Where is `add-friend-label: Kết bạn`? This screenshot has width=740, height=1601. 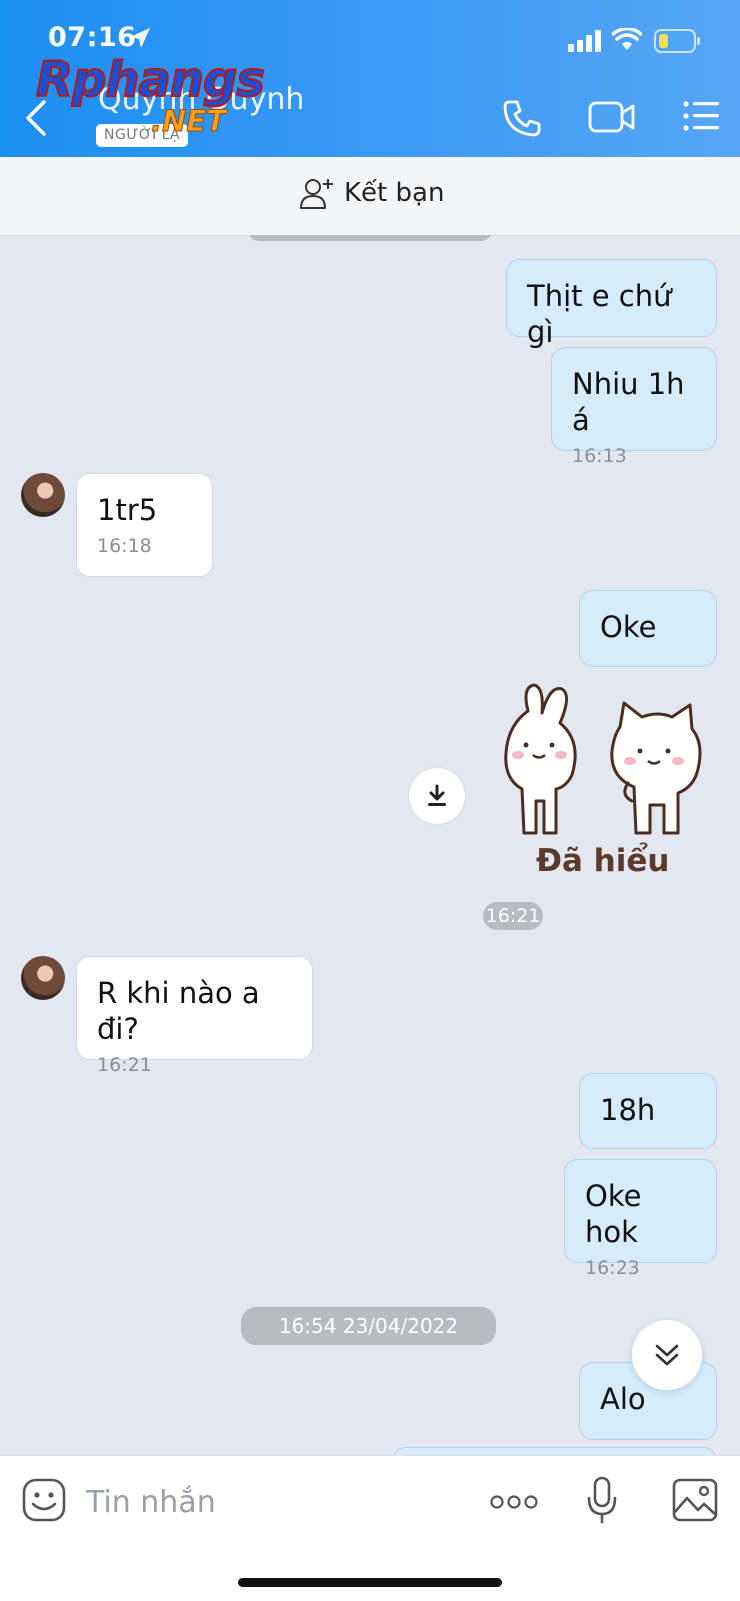
add-friend-label: Kết bạn is located at coordinates (394, 193).